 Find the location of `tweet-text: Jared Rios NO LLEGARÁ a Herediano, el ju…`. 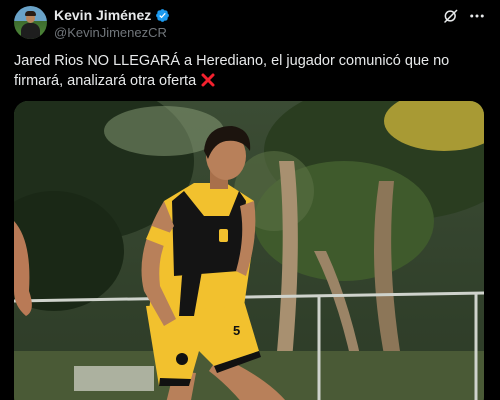

tweet-text: Jared Rios NO LLEGARÁ a Herediano, el ju… is located at coordinates (249, 71).